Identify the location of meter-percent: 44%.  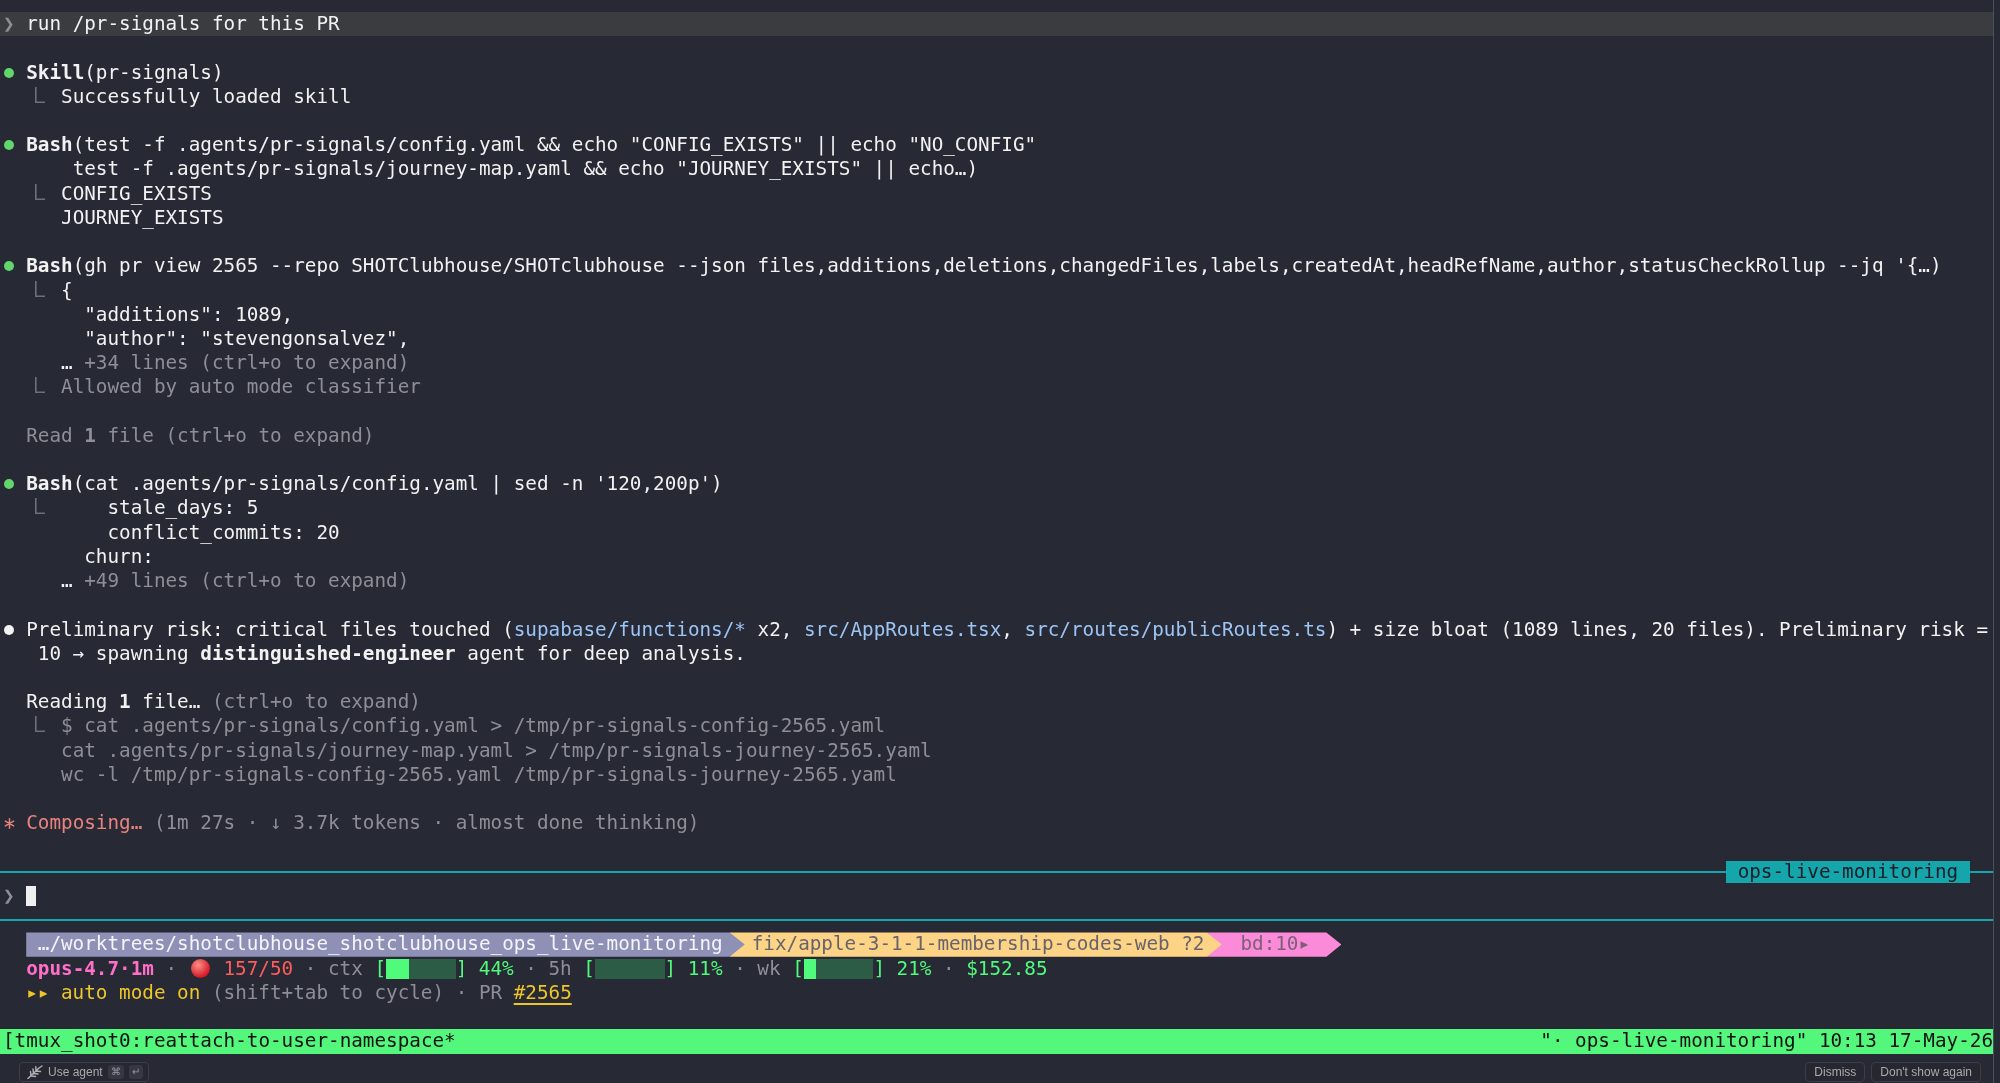
(496, 968).